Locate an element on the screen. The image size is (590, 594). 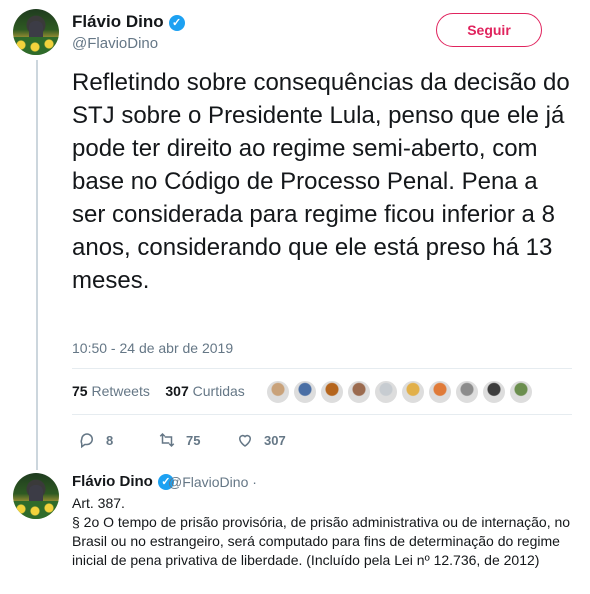
heart-icon is located at coordinates (245, 440).